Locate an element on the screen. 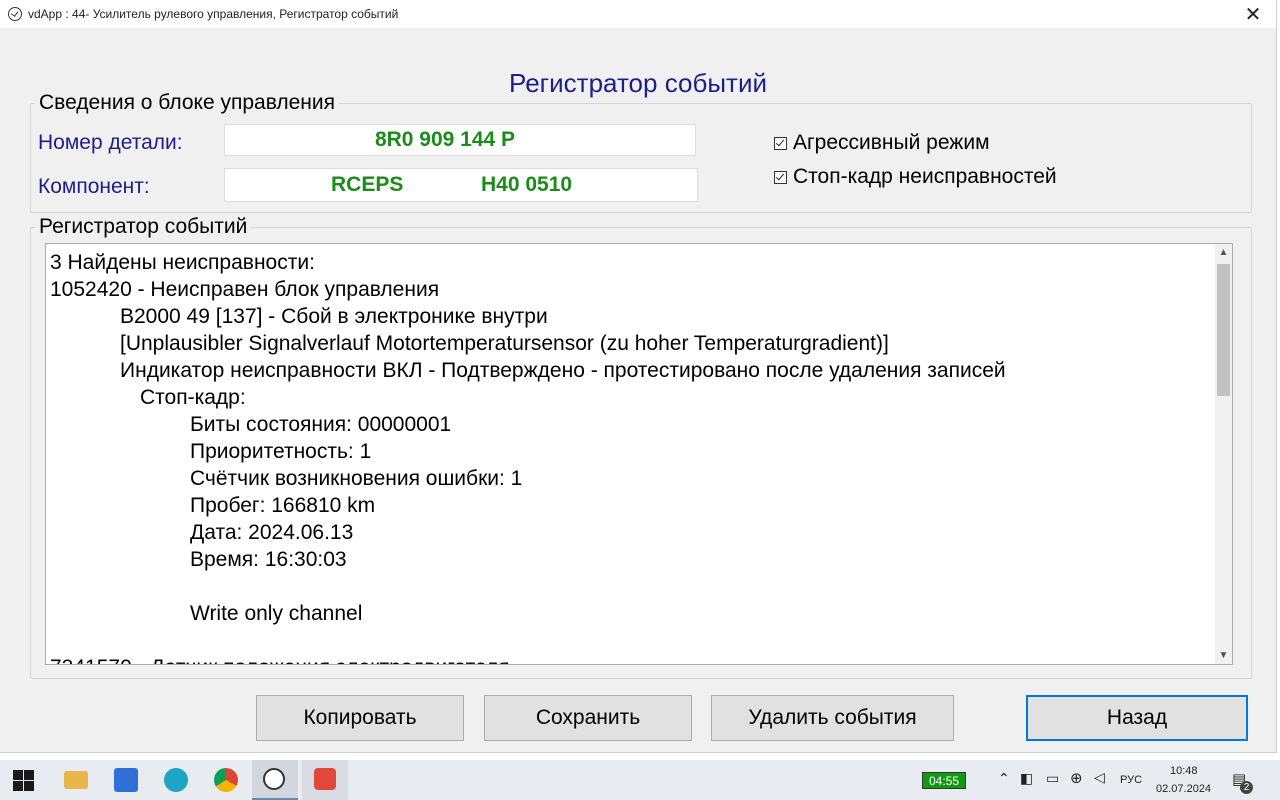  component-field: RCEPS H40 0510 is located at coordinates (461, 185).